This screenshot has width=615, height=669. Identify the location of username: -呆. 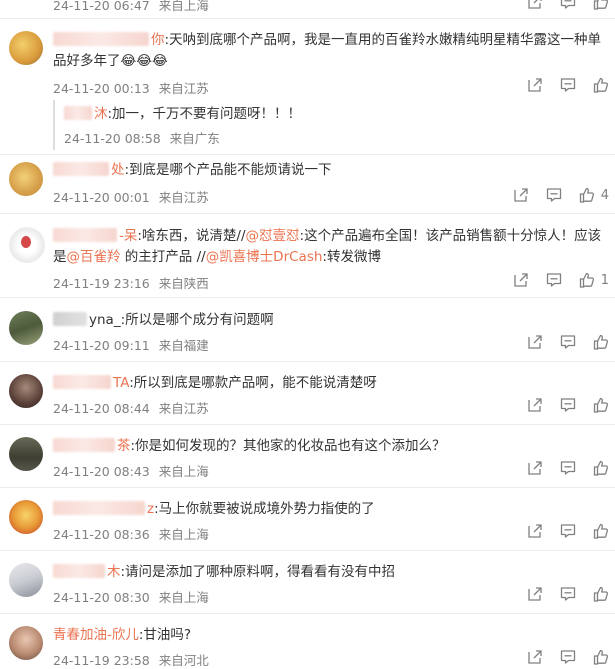
(128, 236).